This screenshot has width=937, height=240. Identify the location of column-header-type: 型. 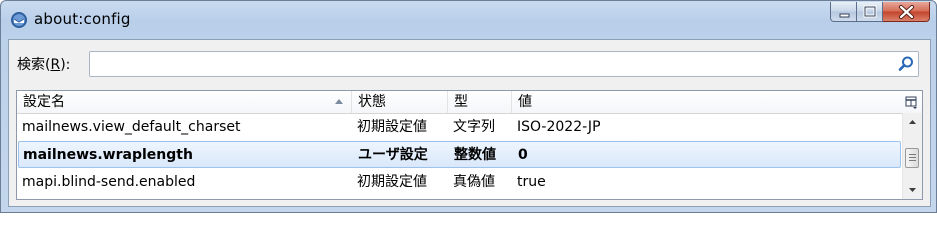
(480, 102).